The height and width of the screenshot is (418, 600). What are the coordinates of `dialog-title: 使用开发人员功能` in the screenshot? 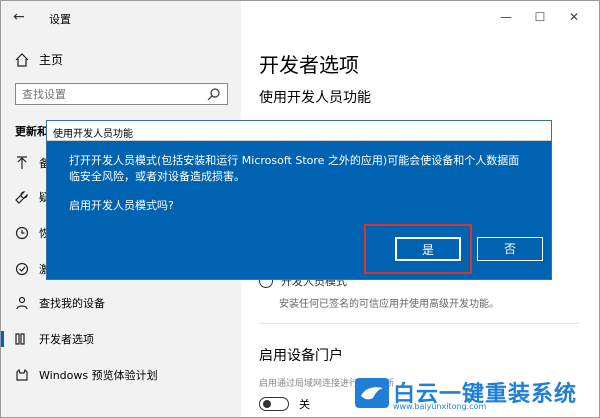 It's located at (93, 134).